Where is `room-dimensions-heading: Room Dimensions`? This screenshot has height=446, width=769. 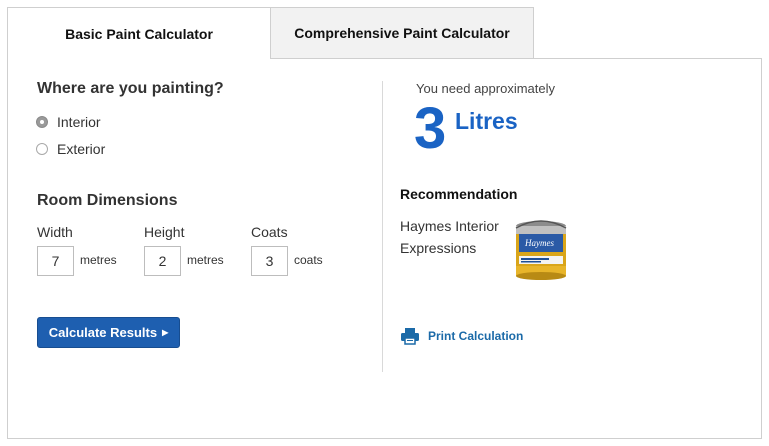 room-dimensions-heading: Room Dimensions is located at coordinates (107, 200).